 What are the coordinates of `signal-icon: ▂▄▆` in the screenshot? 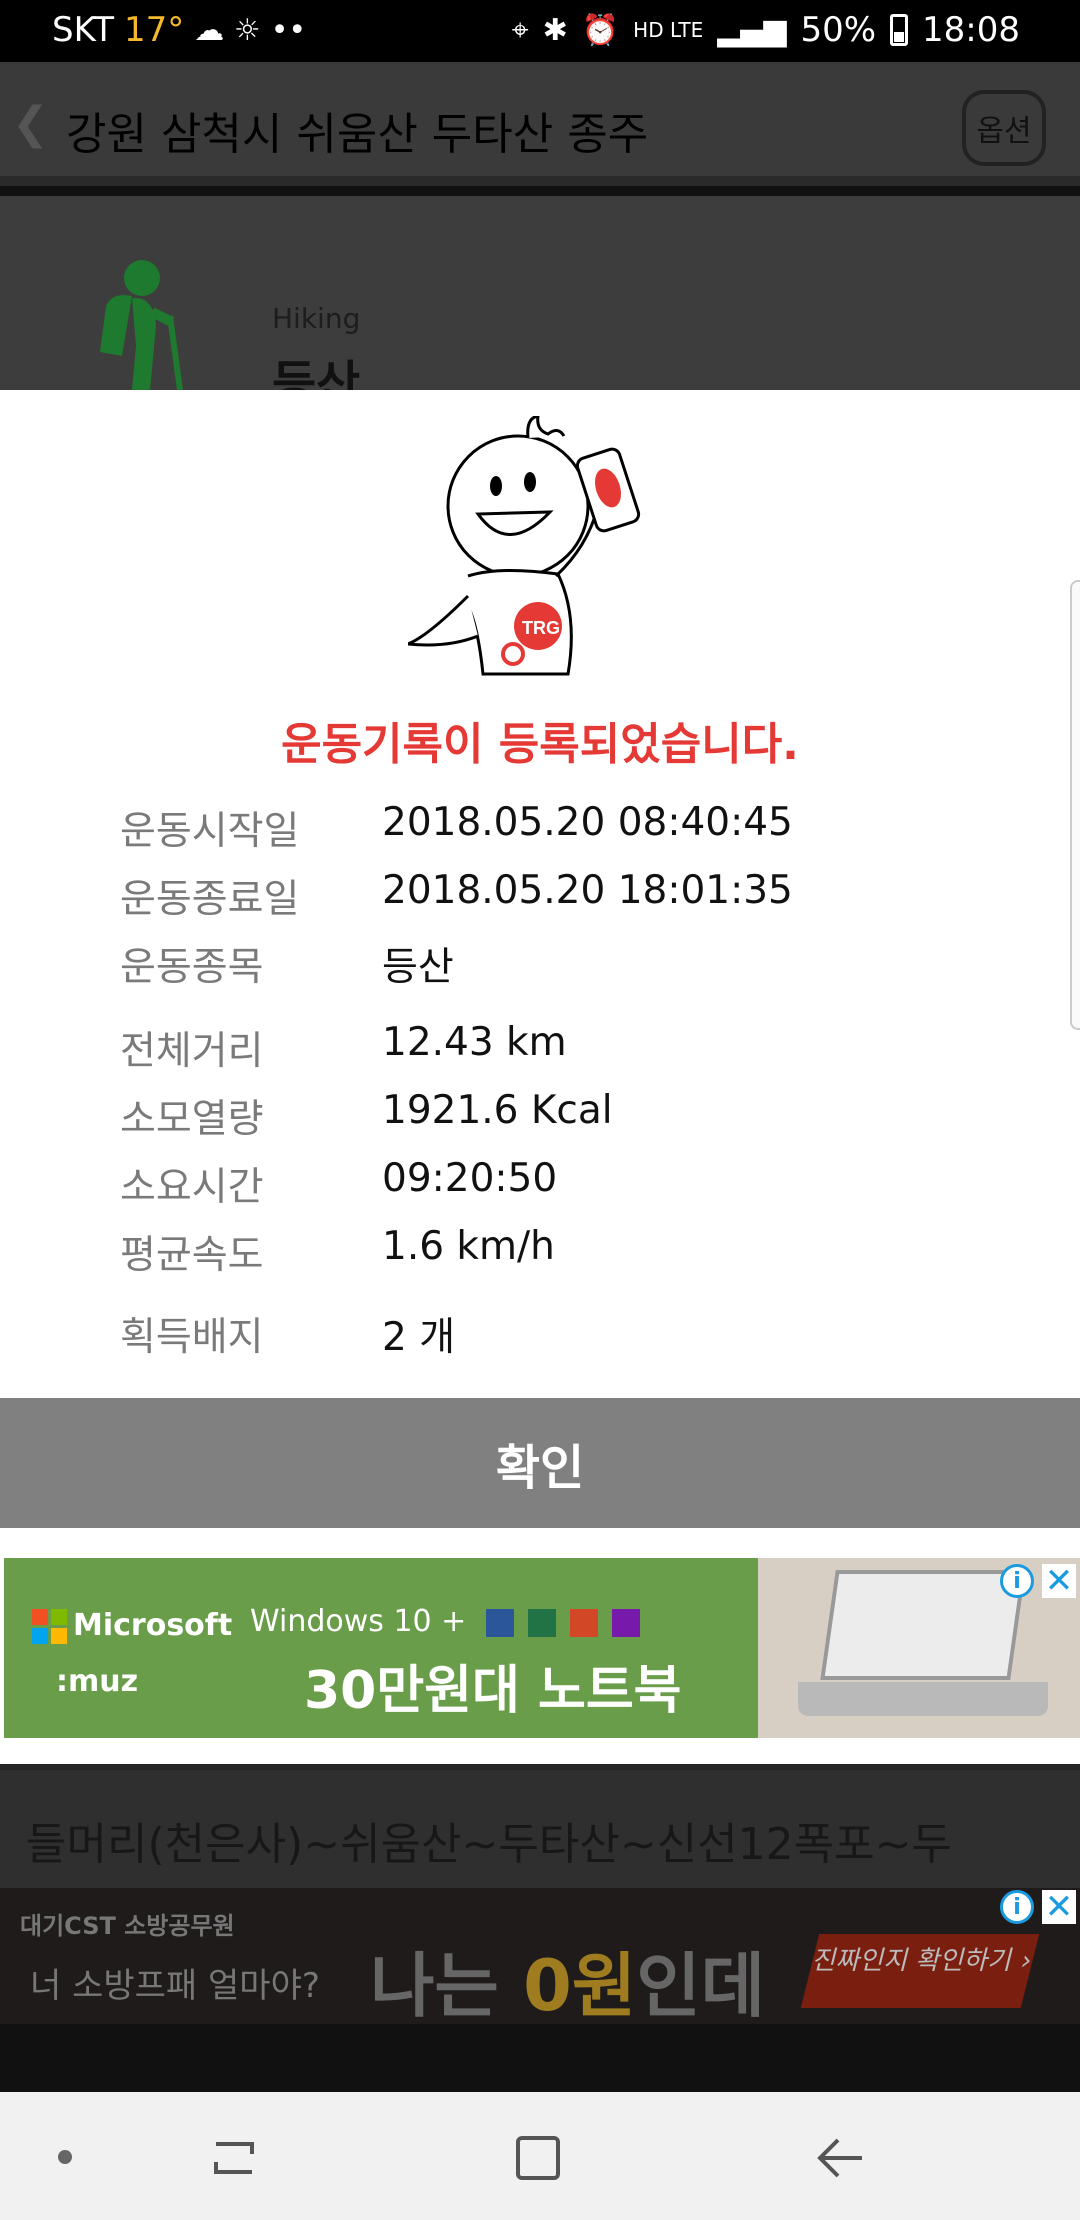 It's located at (752, 30).